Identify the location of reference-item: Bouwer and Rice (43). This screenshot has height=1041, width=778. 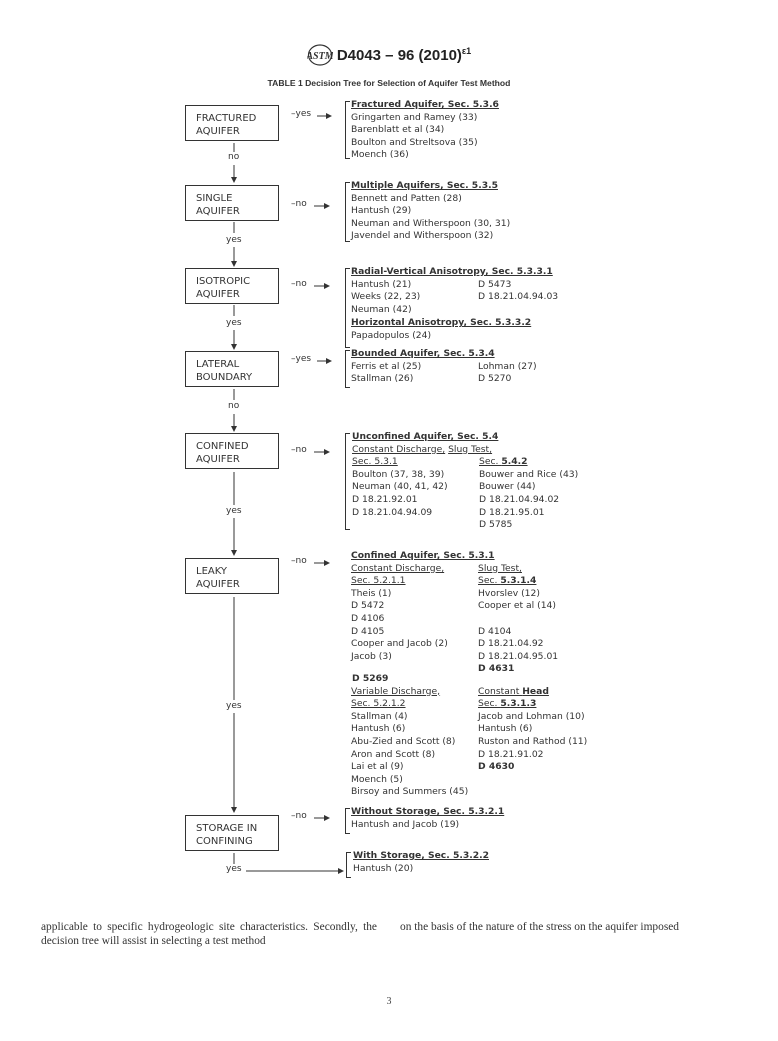
(529, 474).